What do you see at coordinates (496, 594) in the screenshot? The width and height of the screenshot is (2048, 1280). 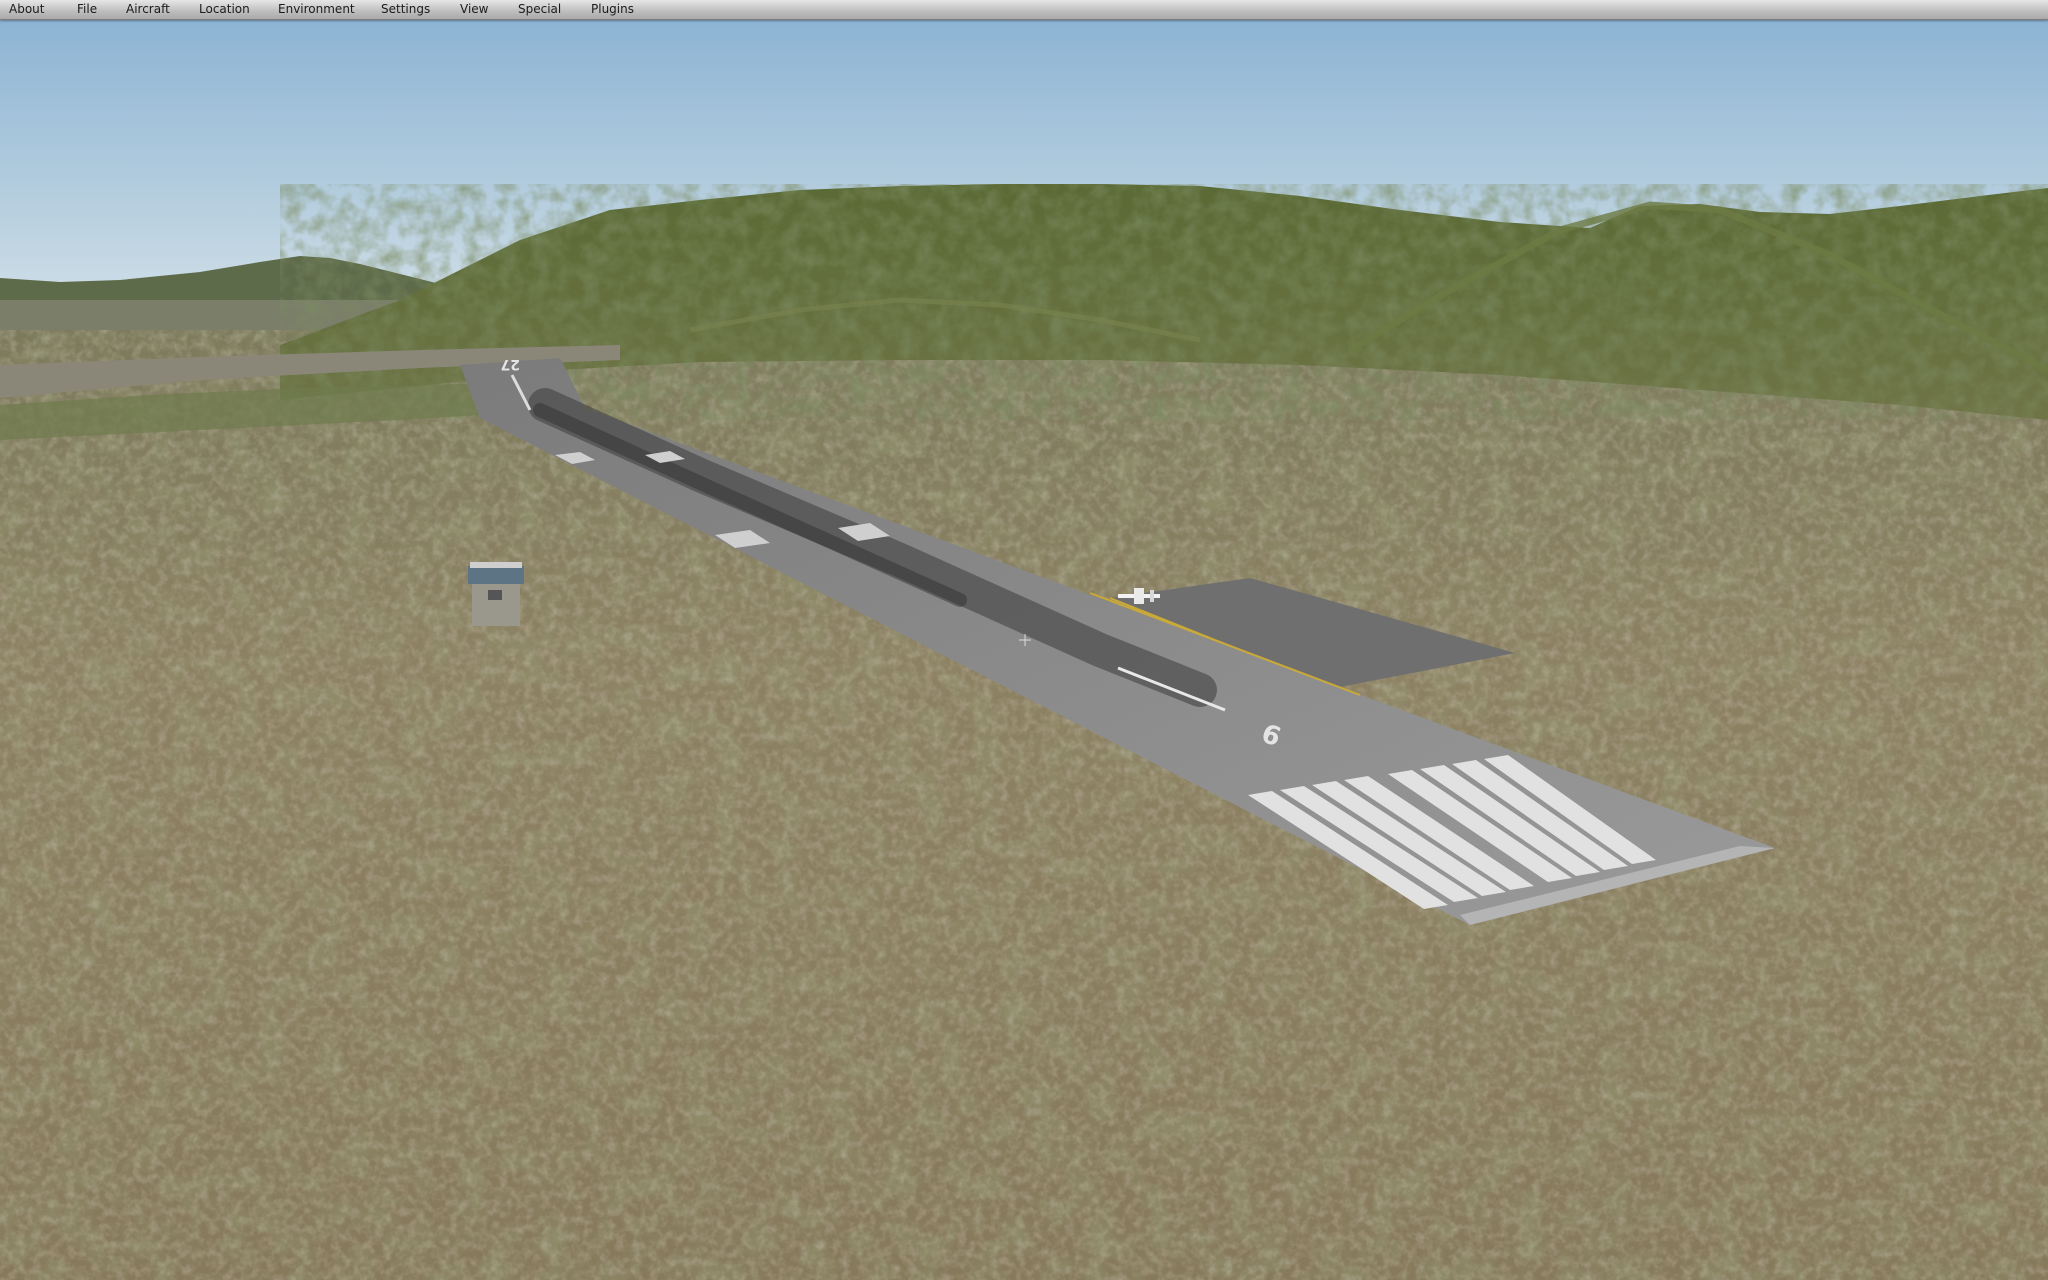 I see `control-tower` at bounding box center [496, 594].